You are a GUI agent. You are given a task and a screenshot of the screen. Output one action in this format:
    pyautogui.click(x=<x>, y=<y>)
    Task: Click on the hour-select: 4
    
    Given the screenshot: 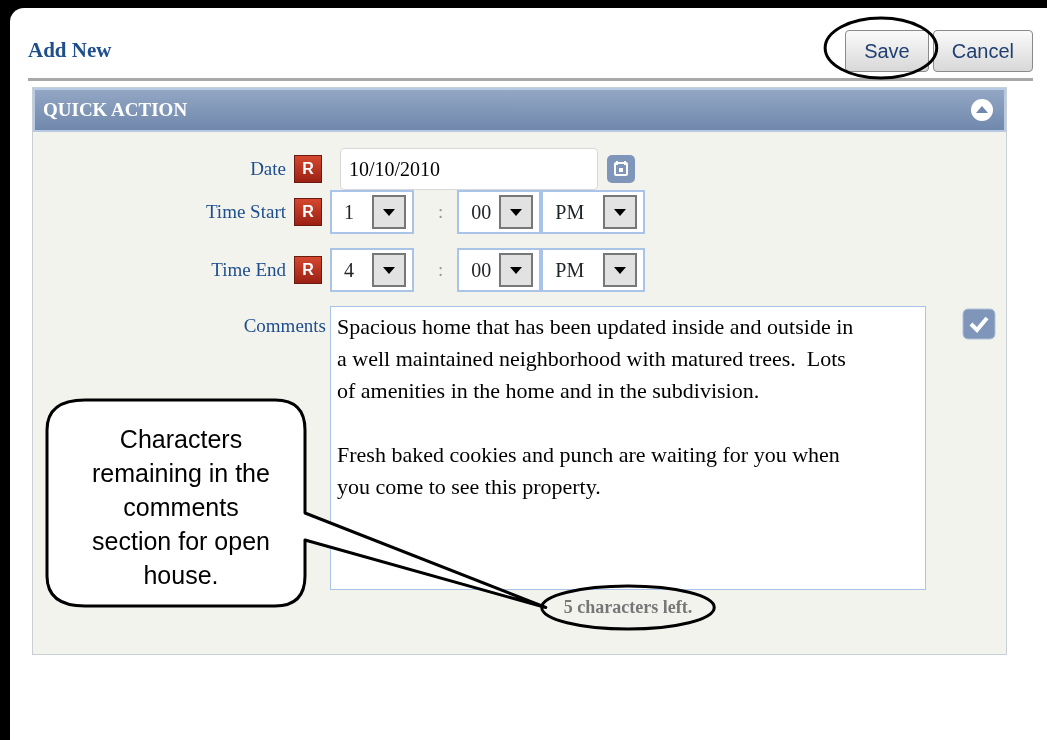 What is the action you would take?
    pyautogui.click(x=372, y=270)
    